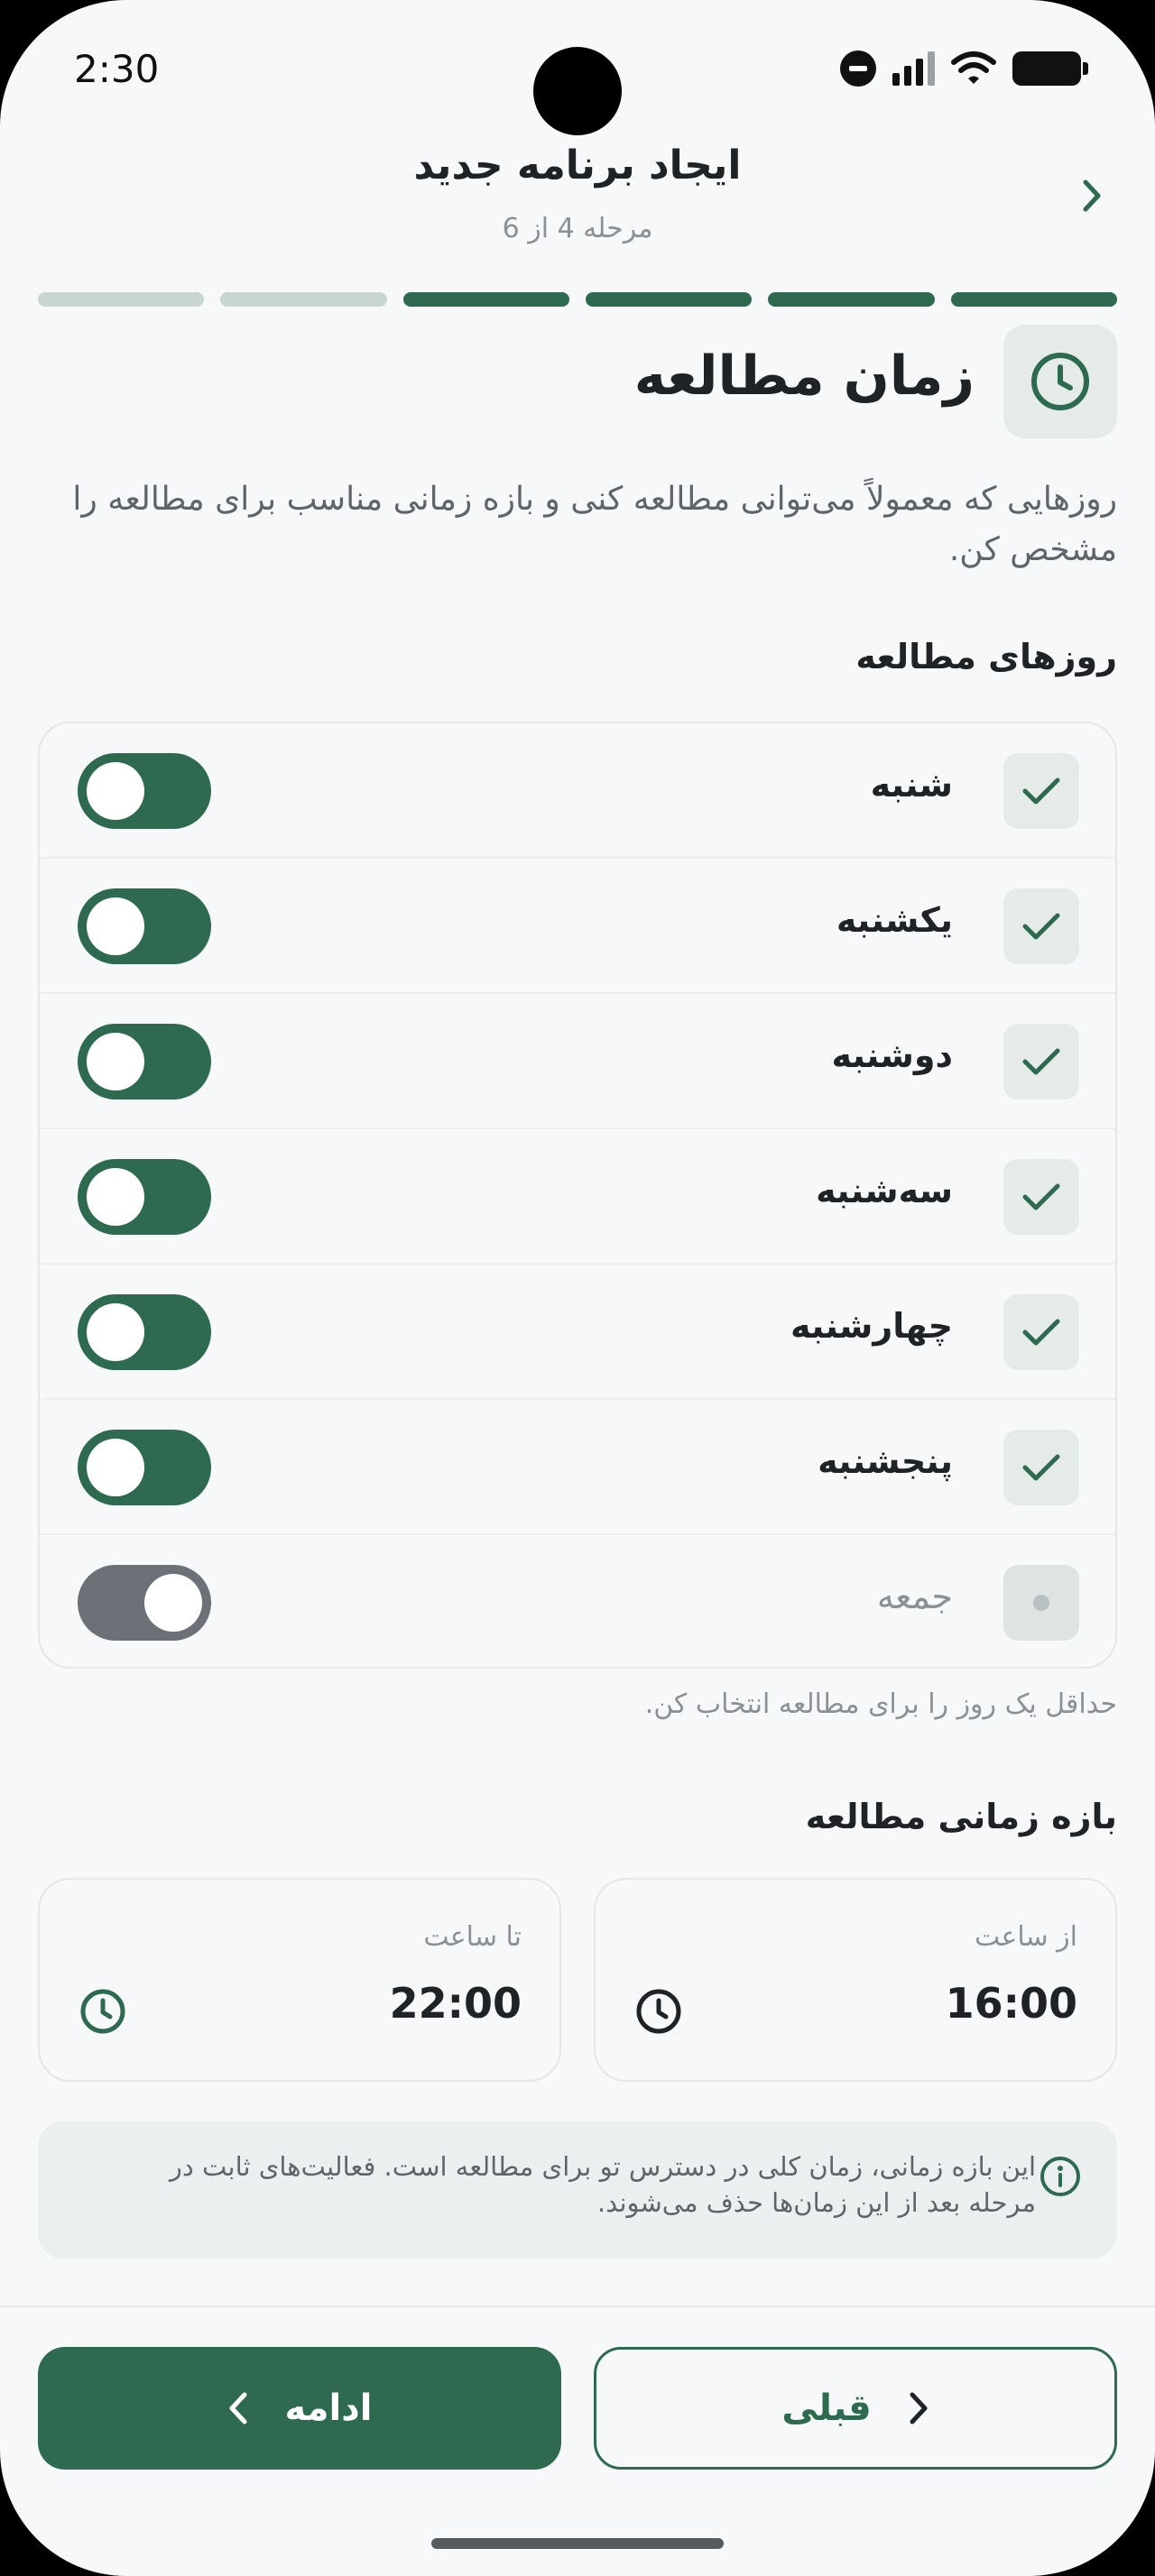 Image resolution: width=1155 pixels, height=2576 pixels. I want to click on section-icon-box, so click(1060, 381).